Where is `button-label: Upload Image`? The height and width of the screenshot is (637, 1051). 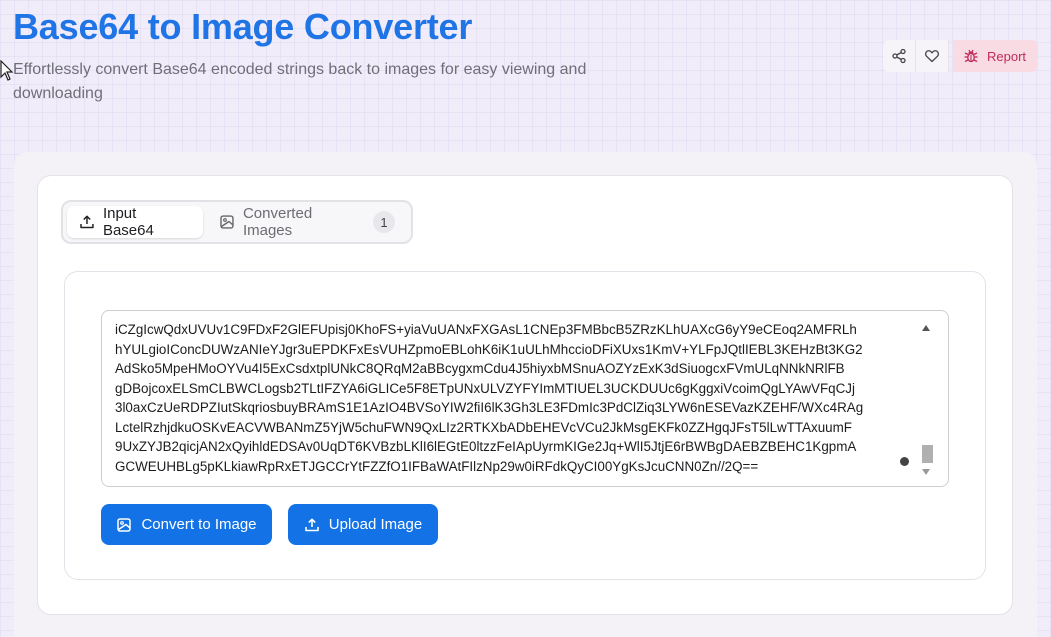
button-label: Upload Image is located at coordinates (375, 524).